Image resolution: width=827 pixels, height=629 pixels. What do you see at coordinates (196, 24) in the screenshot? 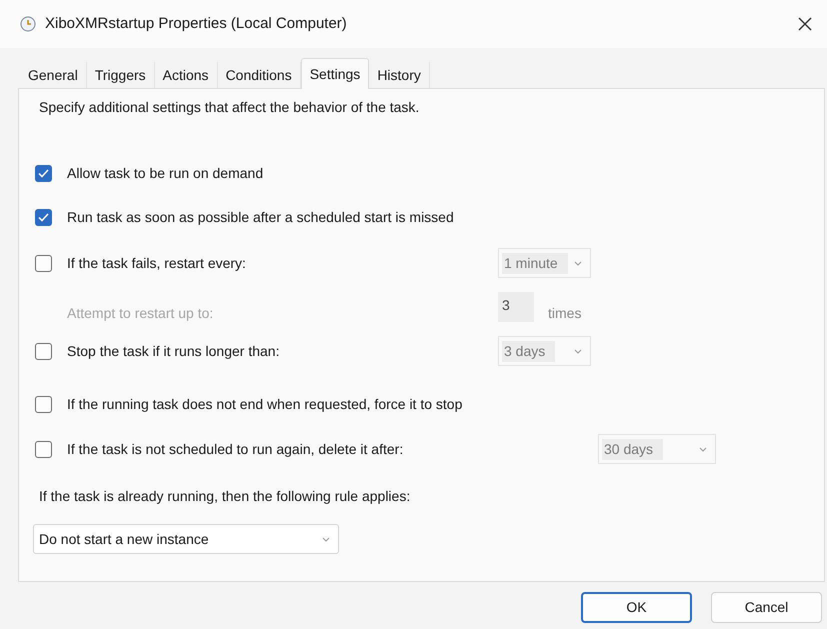
I see `window-title: XiboXMRstartup Properties (Local Computer)` at bounding box center [196, 24].